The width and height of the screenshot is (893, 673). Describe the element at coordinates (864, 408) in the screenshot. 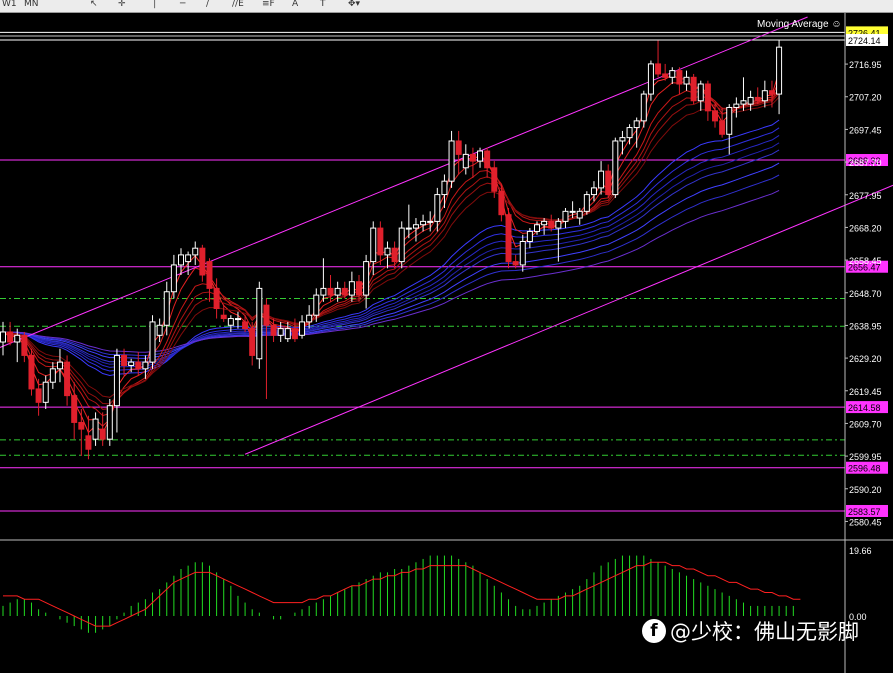

I see `level-price-label: 2614.58` at that location.